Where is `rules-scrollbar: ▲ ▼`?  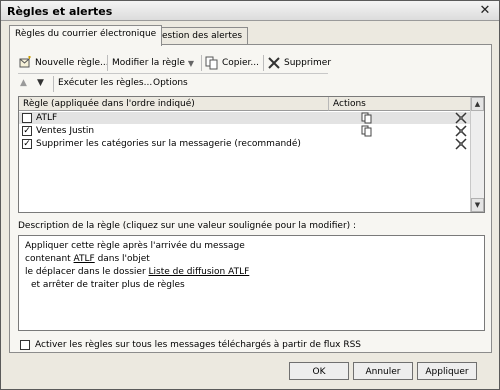
rules-scrollbar: ▲ ▼ is located at coordinates (477, 154).